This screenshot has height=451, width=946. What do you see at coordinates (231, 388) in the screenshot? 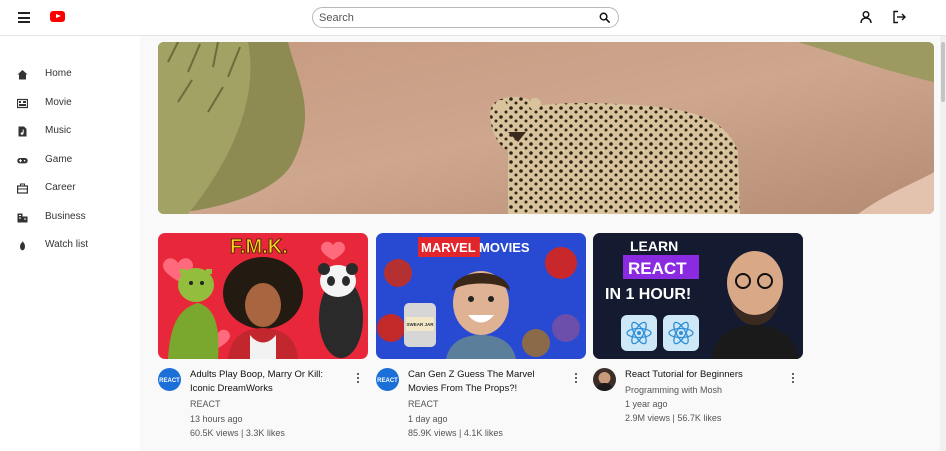
I see `video-title-line: Iconic DreamWorks` at bounding box center [231, 388].